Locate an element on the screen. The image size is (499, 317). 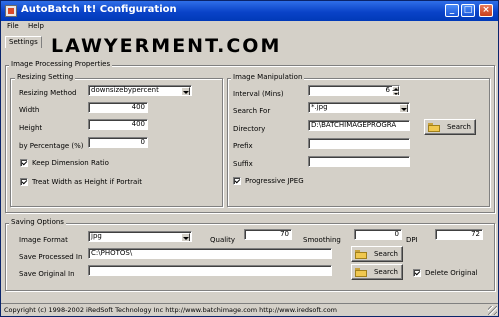
image-processing-title: Image Processing Properties is located at coordinates (61, 64).